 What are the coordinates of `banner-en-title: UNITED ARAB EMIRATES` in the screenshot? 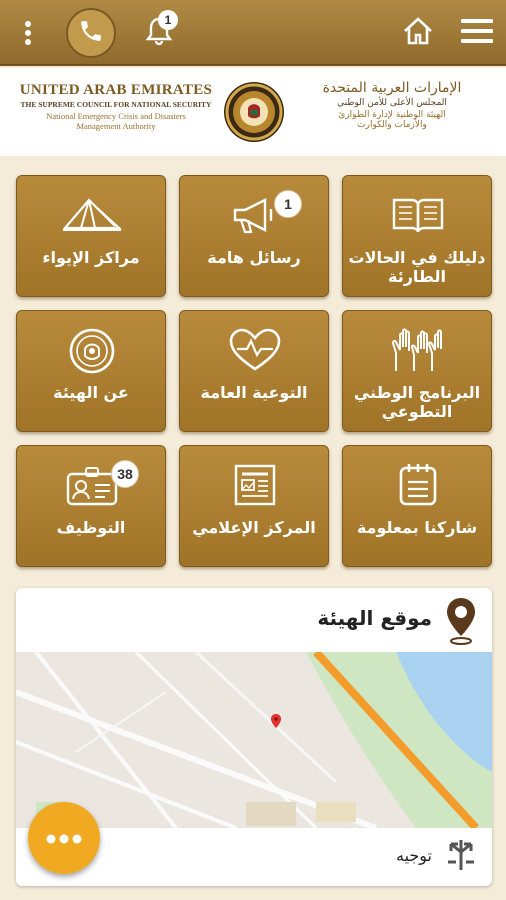 It's located at (116, 90).